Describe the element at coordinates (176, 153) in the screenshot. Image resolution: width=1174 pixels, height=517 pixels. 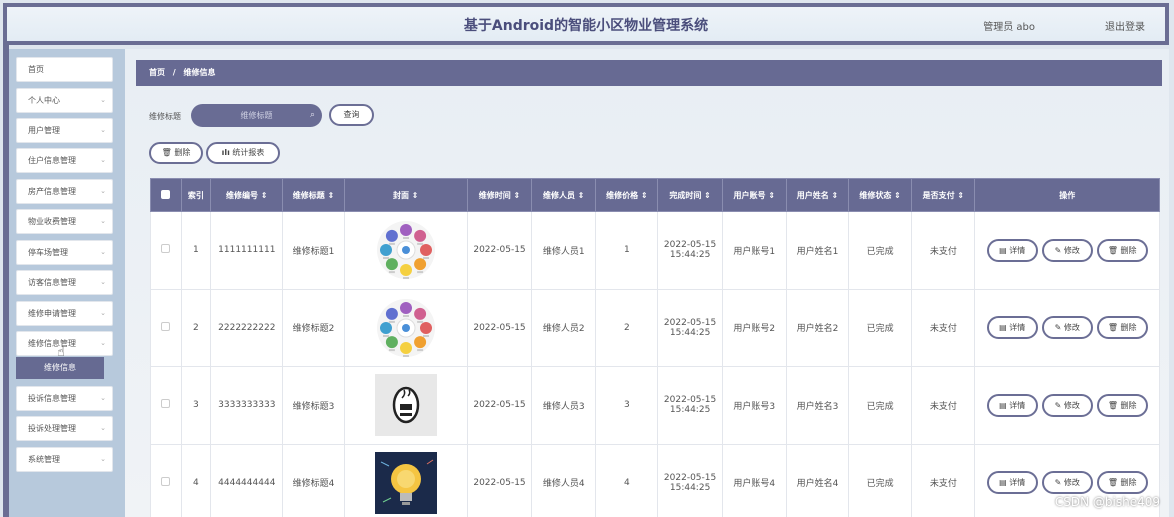
I see `bulk-delete-button: 🗑 删除` at that location.